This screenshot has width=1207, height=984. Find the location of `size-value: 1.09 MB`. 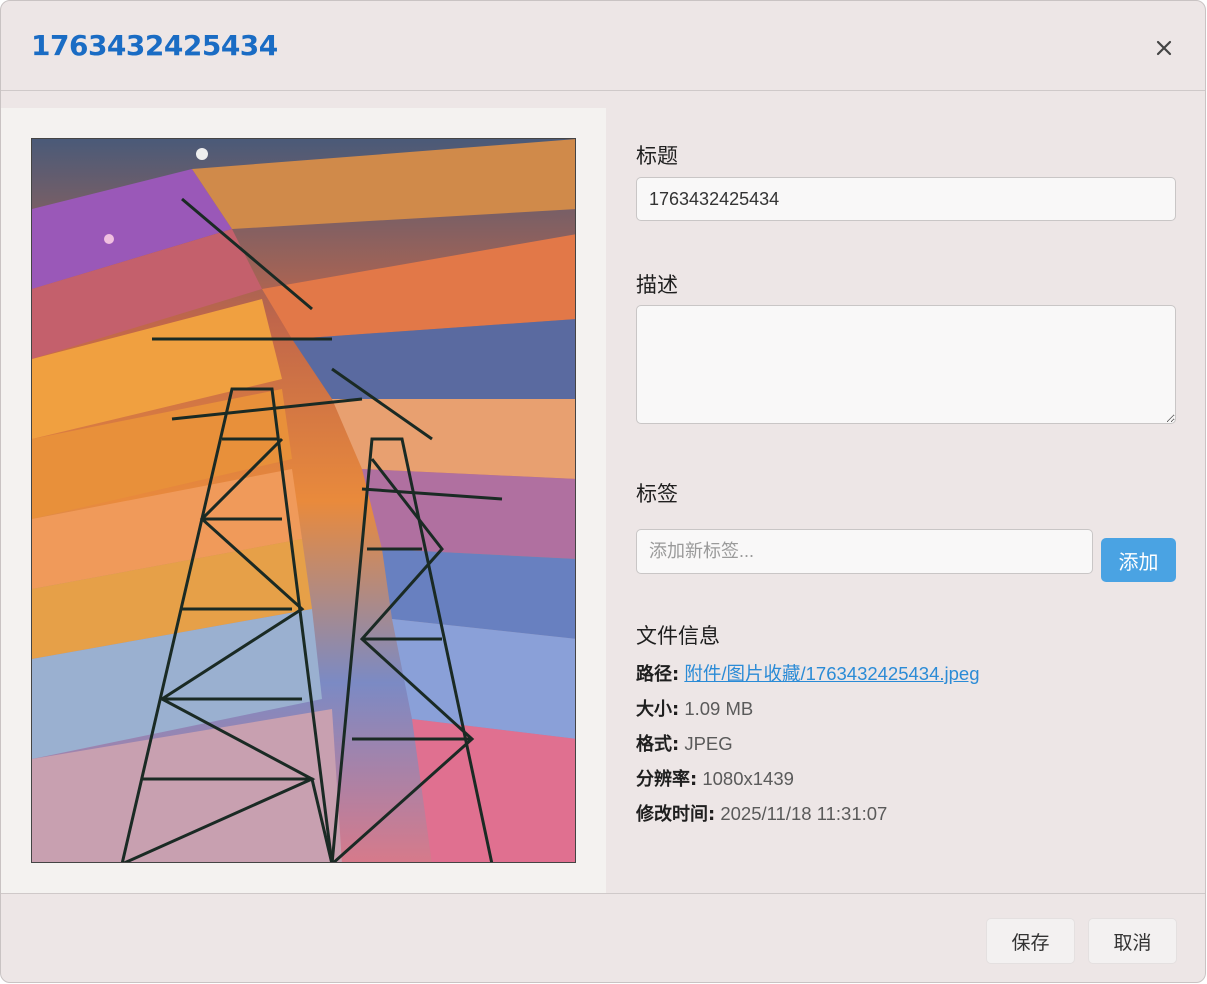

size-value: 1.09 MB is located at coordinates (719, 708).